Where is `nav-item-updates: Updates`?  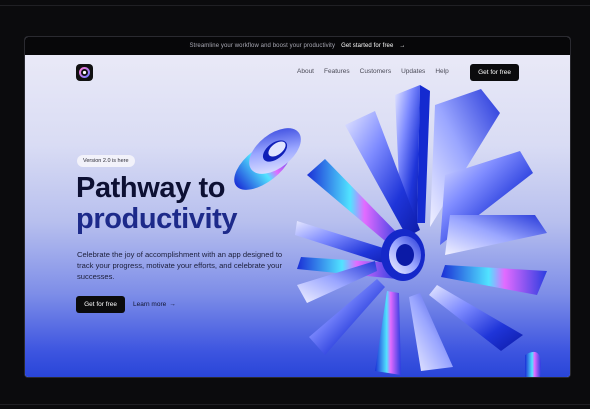 nav-item-updates: Updates is located at coordinates (413, 71).